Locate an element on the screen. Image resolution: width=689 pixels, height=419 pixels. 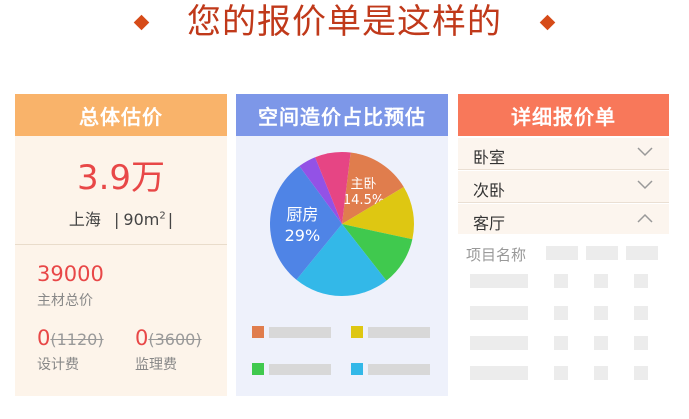
room-label: 客厅 is located at coordinates (489, 223).